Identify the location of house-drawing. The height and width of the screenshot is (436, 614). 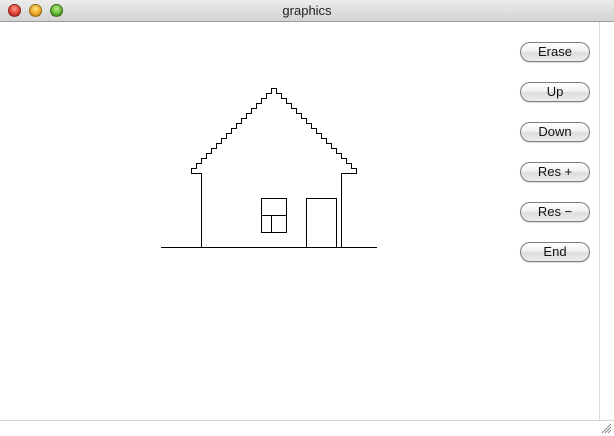
(269, 168).